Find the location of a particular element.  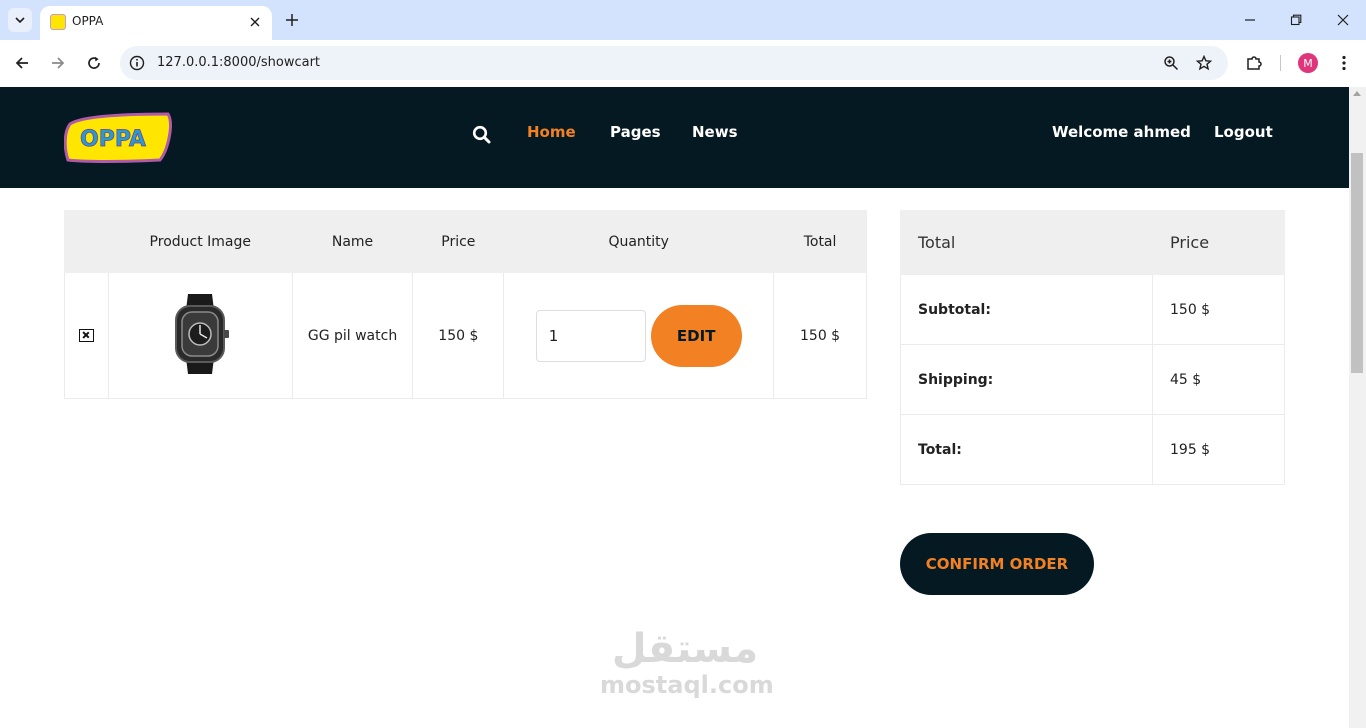

row-total: 150 $ is located at coordinates (820, 335).